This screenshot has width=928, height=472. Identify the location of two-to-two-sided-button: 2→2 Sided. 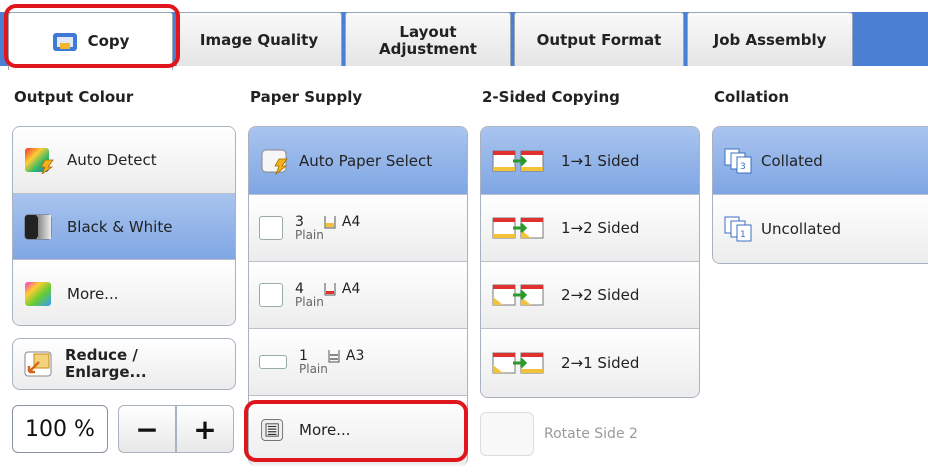
(590, 295).